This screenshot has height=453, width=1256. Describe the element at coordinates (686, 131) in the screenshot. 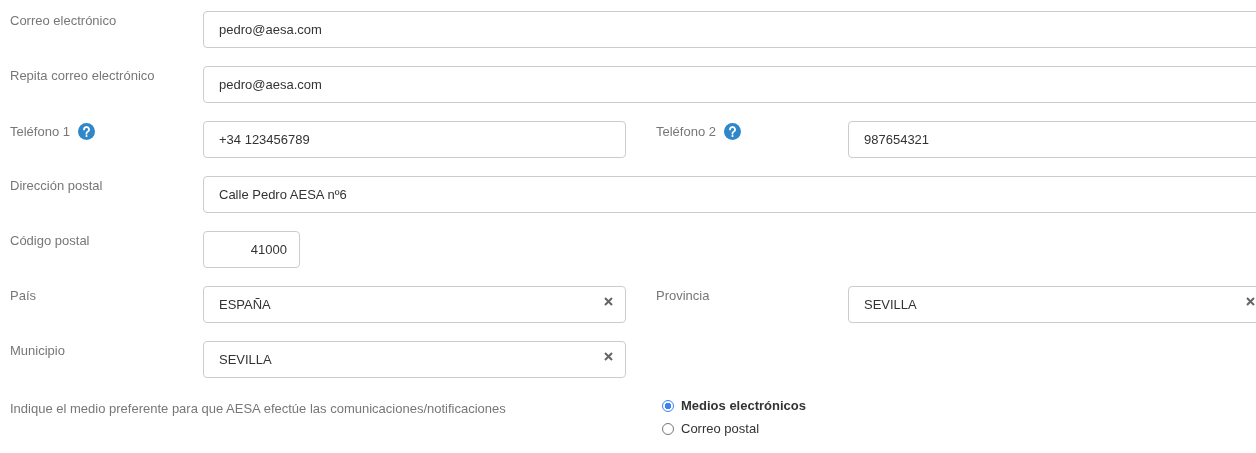

I see `field-label: Teléfono 2` at that location.